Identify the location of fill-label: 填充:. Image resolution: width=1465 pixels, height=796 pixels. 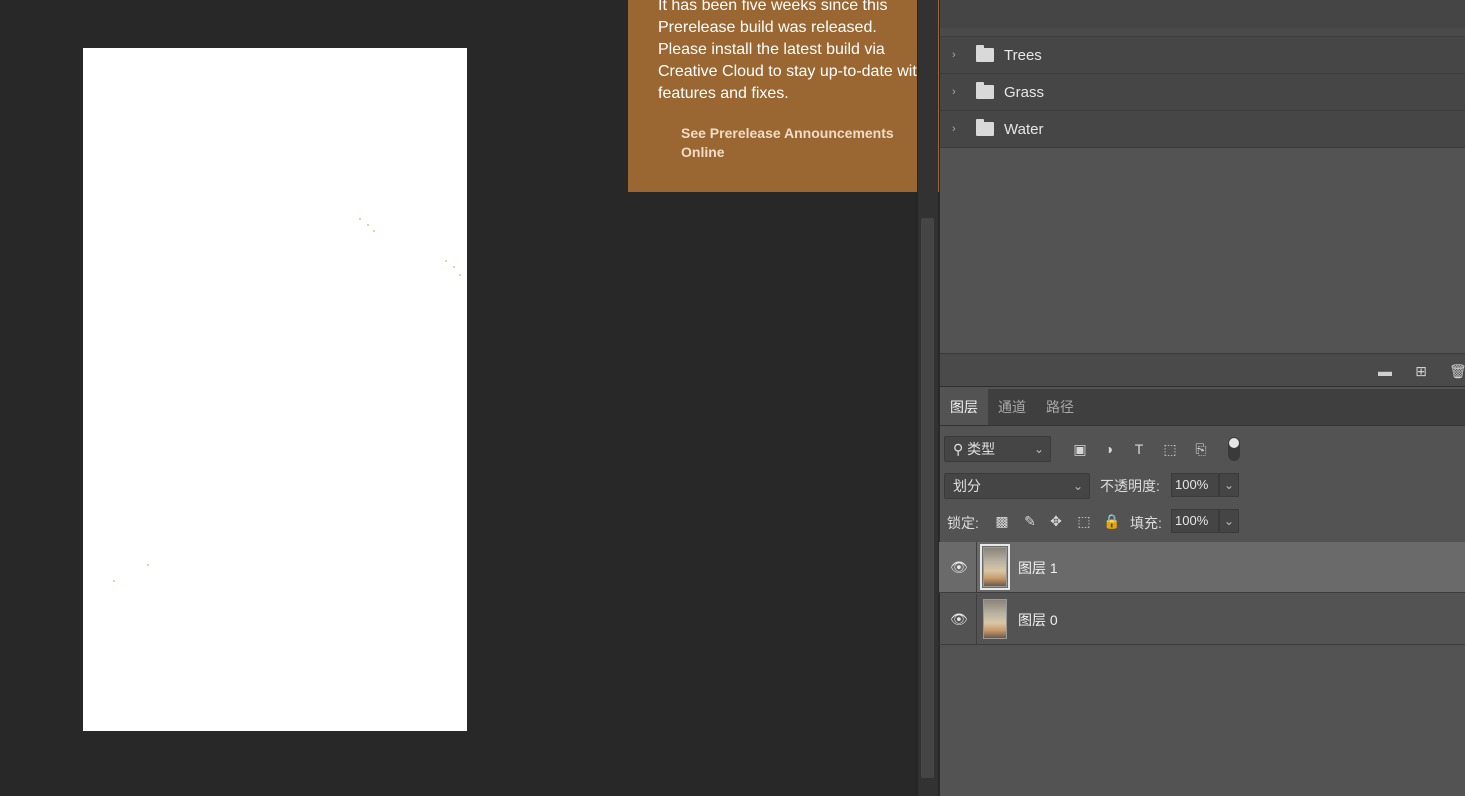
(1146, 523).